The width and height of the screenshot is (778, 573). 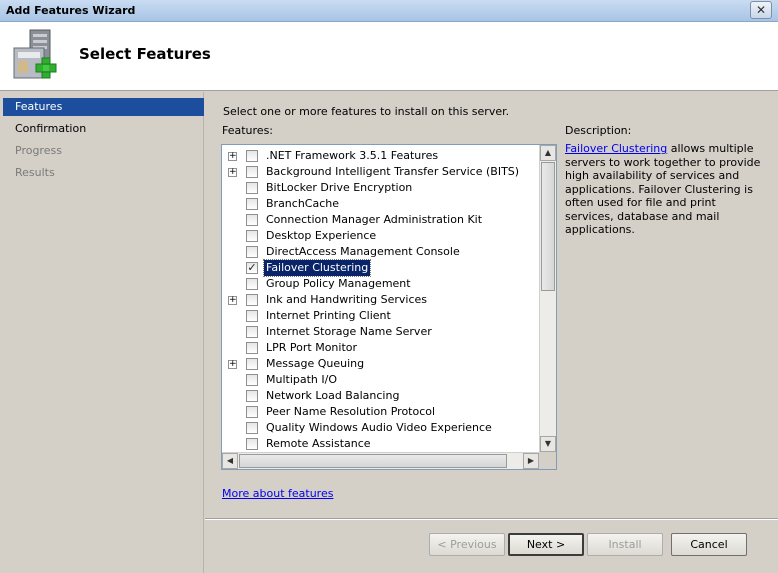 What do you see at coordinates (491, 519) in the screenshot?
I see `footer-divider` at bounding box center [491, 519].